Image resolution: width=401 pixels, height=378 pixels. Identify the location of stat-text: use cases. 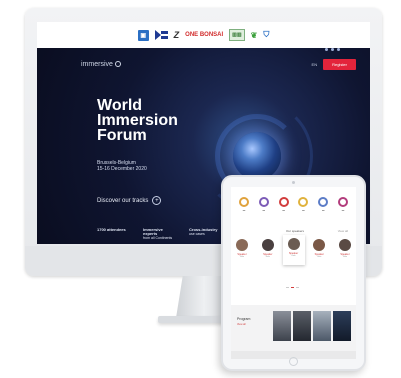
(197, 234).